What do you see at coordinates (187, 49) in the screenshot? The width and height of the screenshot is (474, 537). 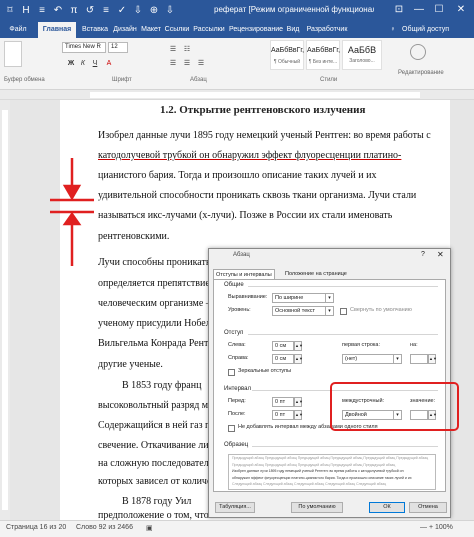 I see `numbering-icon: ☷` at bounding box center [187, 49].